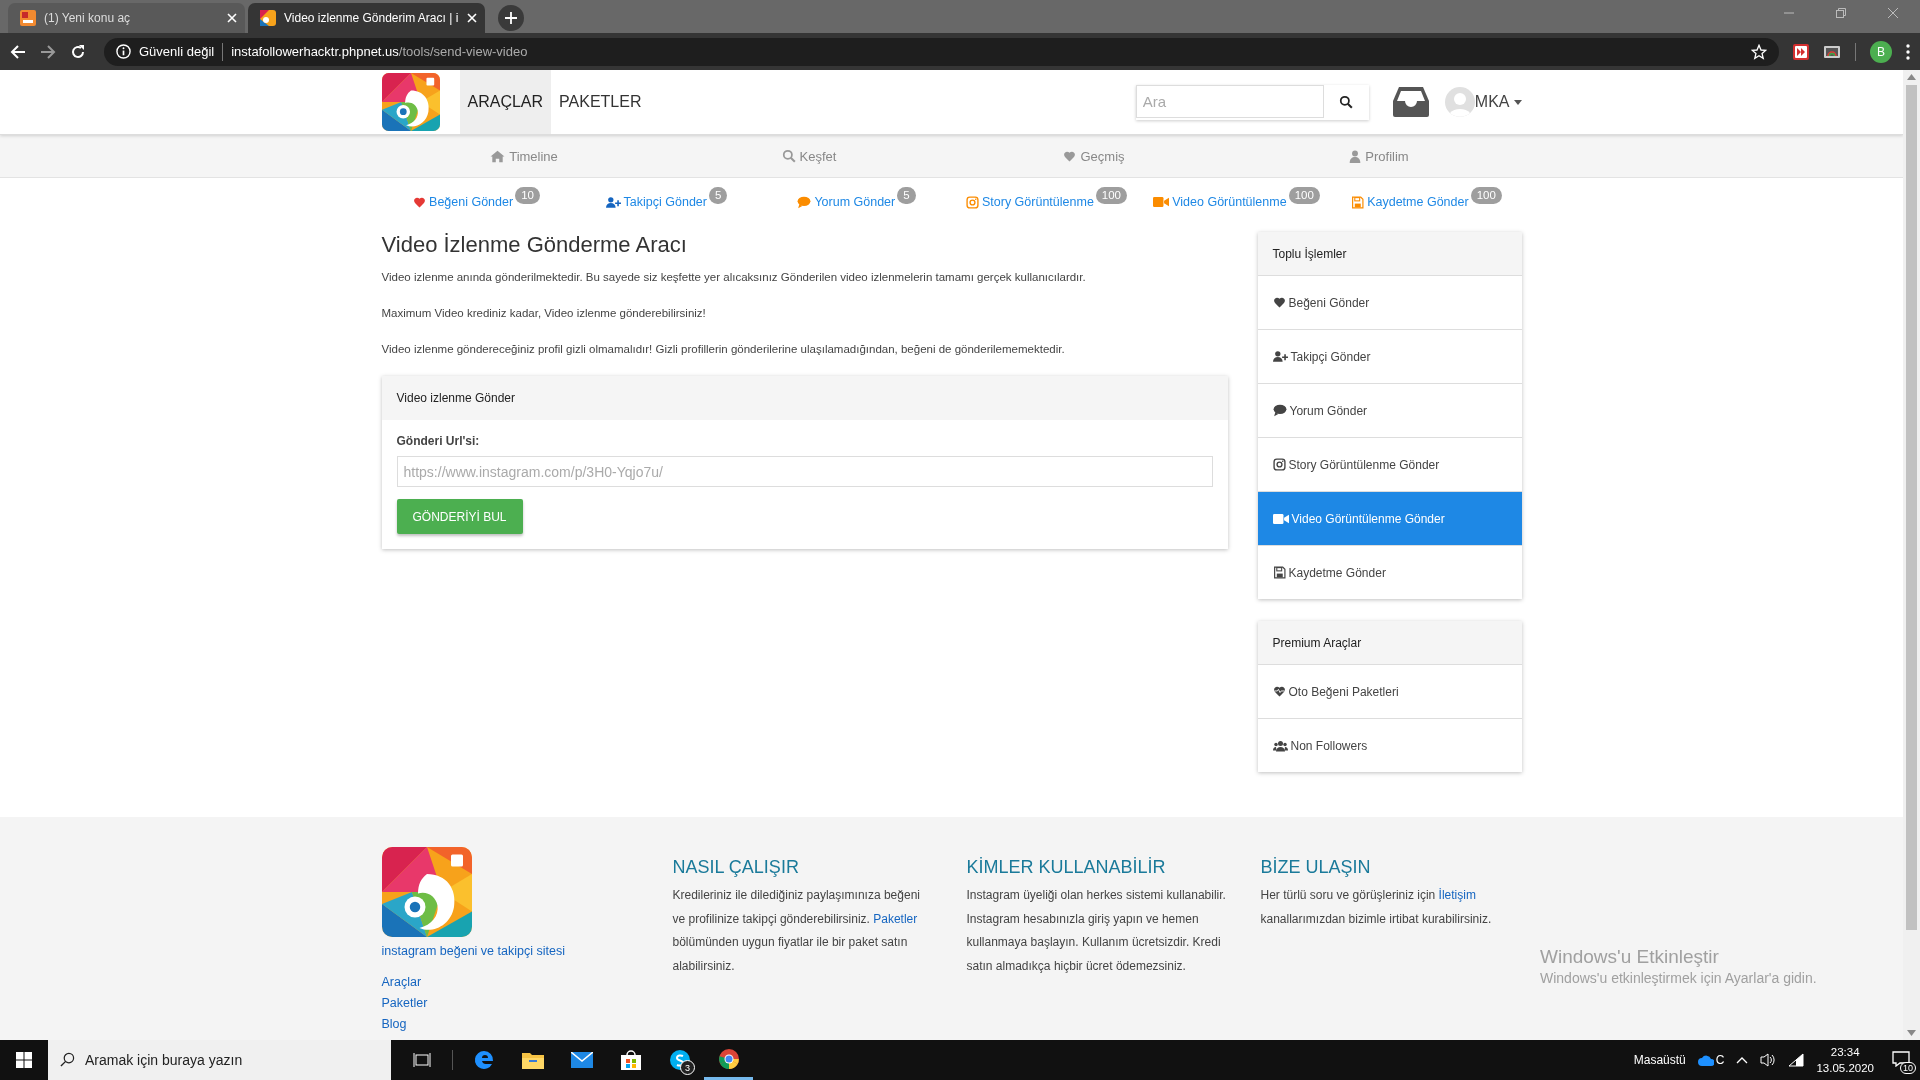 The width and height of the screenshot is (1920, 1080). I want to click on mail-icon, so click(581, 1060).